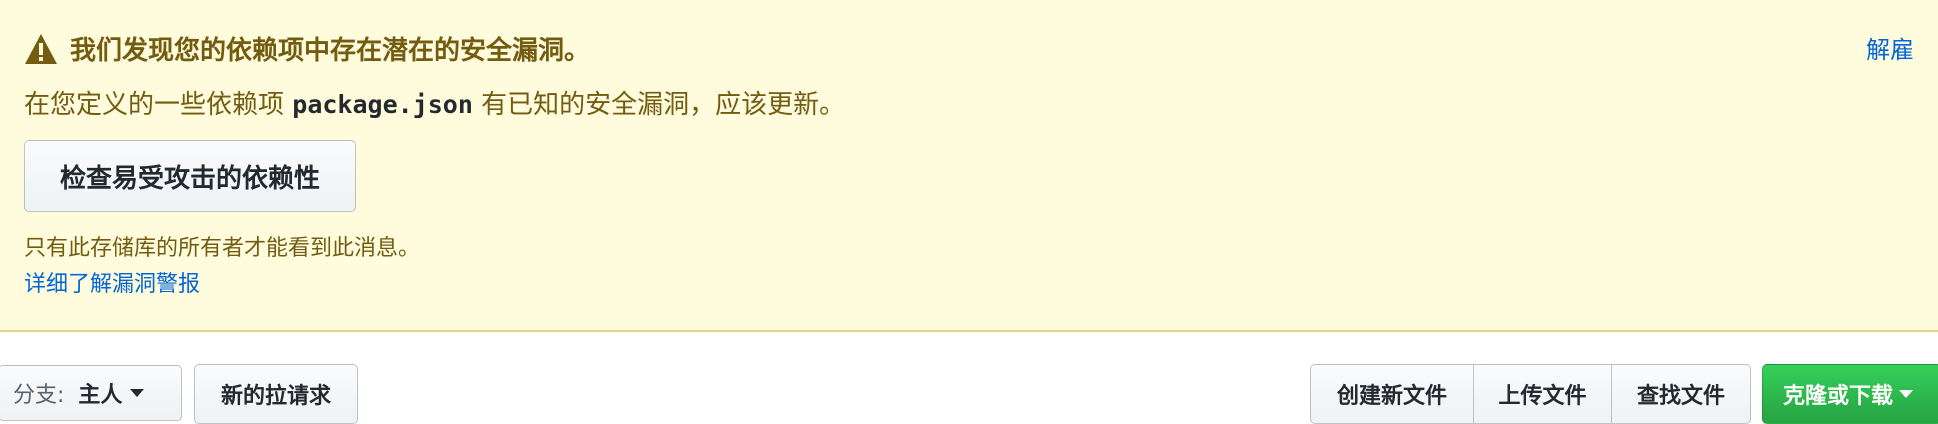  I want to click on alert-title-text: 我们发现您的依赖项中存在潜在的安全漏洞。, so click(330, 51).